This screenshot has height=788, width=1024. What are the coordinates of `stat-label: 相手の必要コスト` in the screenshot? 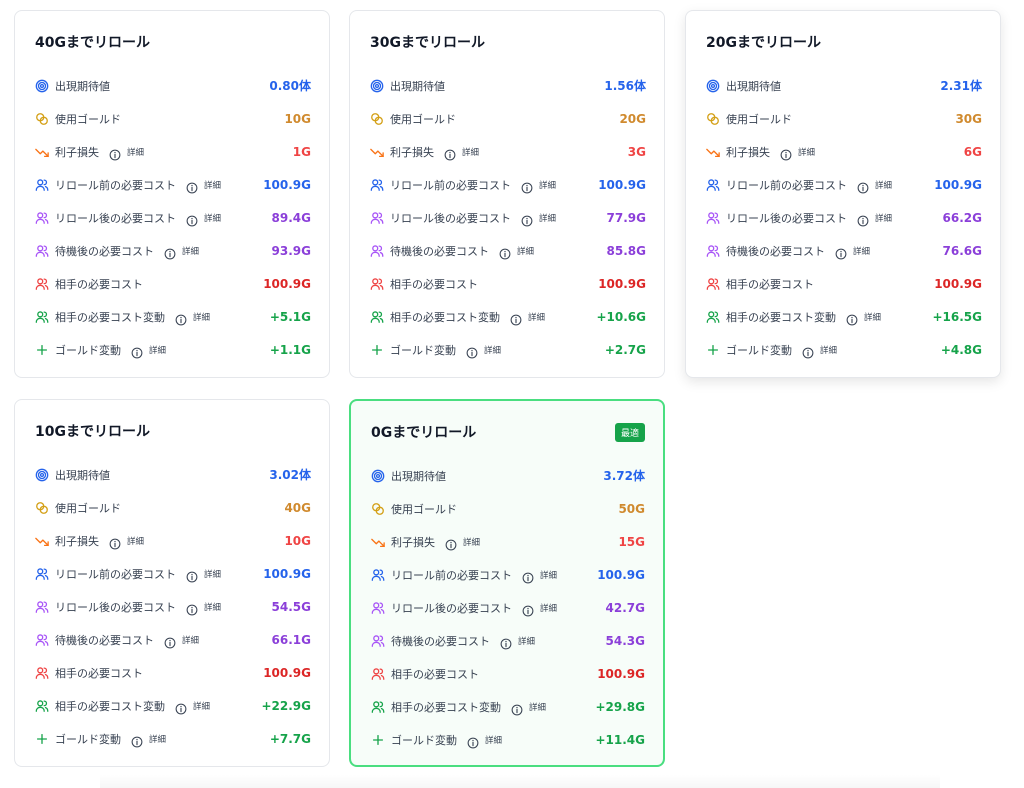 It's located at (435, 674).